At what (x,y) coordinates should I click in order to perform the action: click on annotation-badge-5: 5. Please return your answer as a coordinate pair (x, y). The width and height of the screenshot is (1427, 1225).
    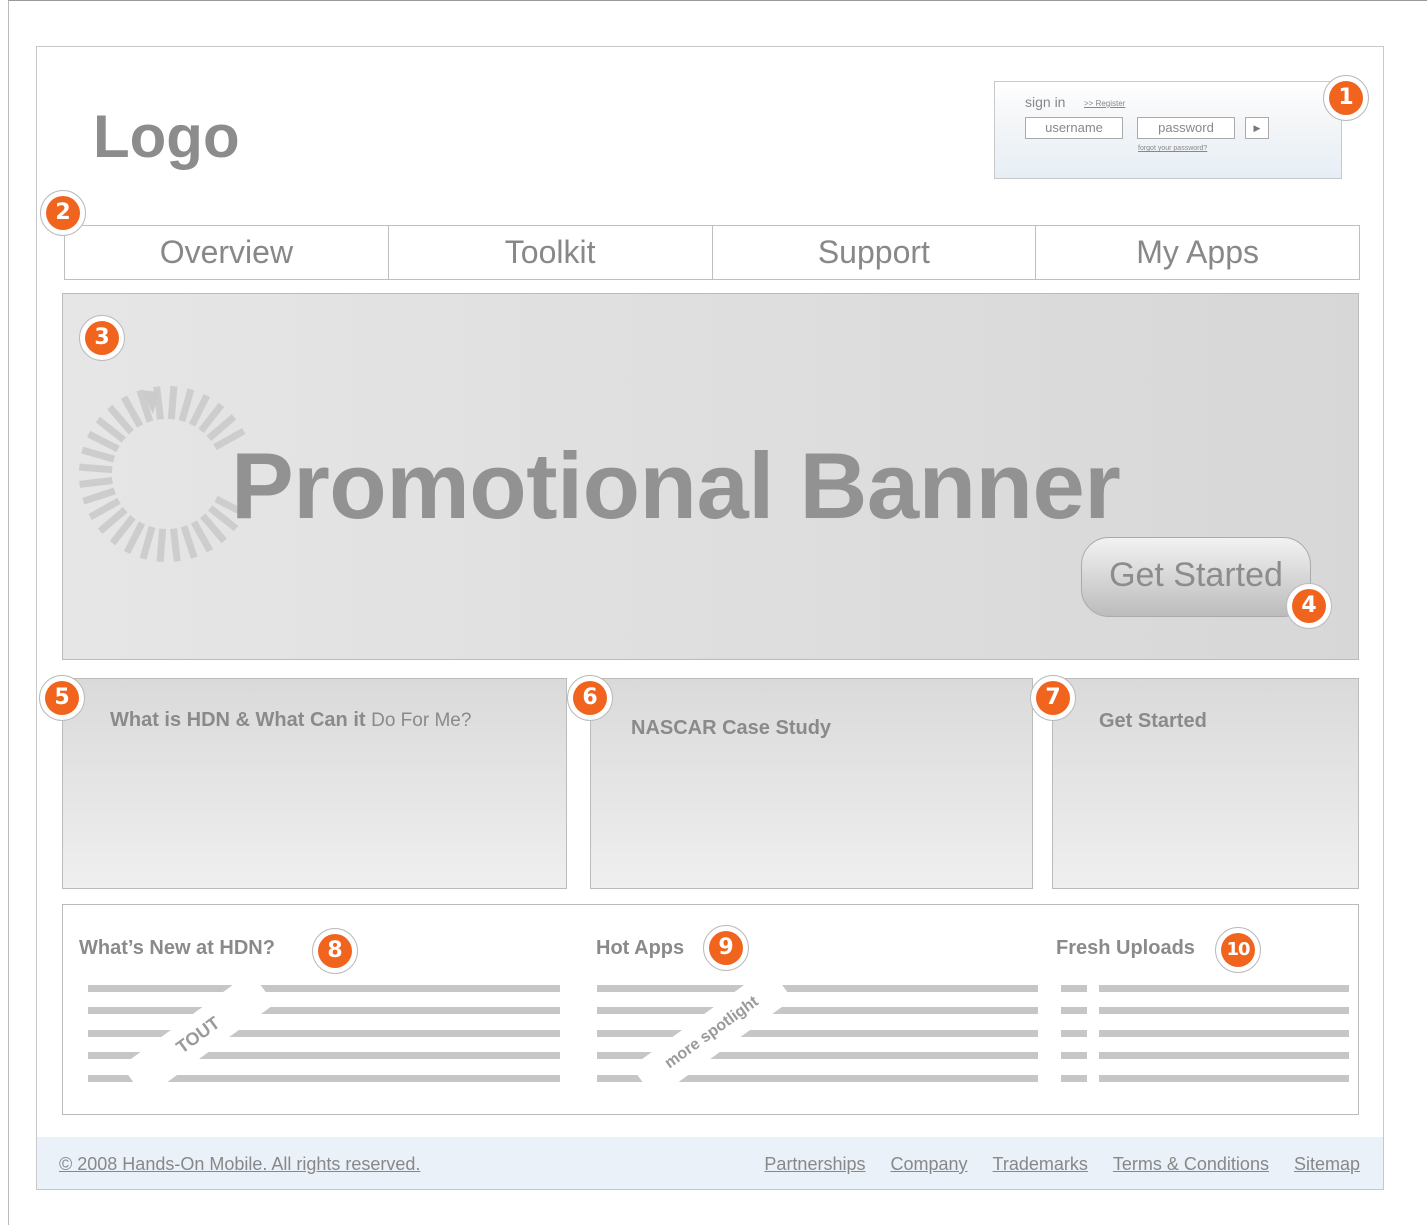
    Looking at the image, I should click on (62, 698).